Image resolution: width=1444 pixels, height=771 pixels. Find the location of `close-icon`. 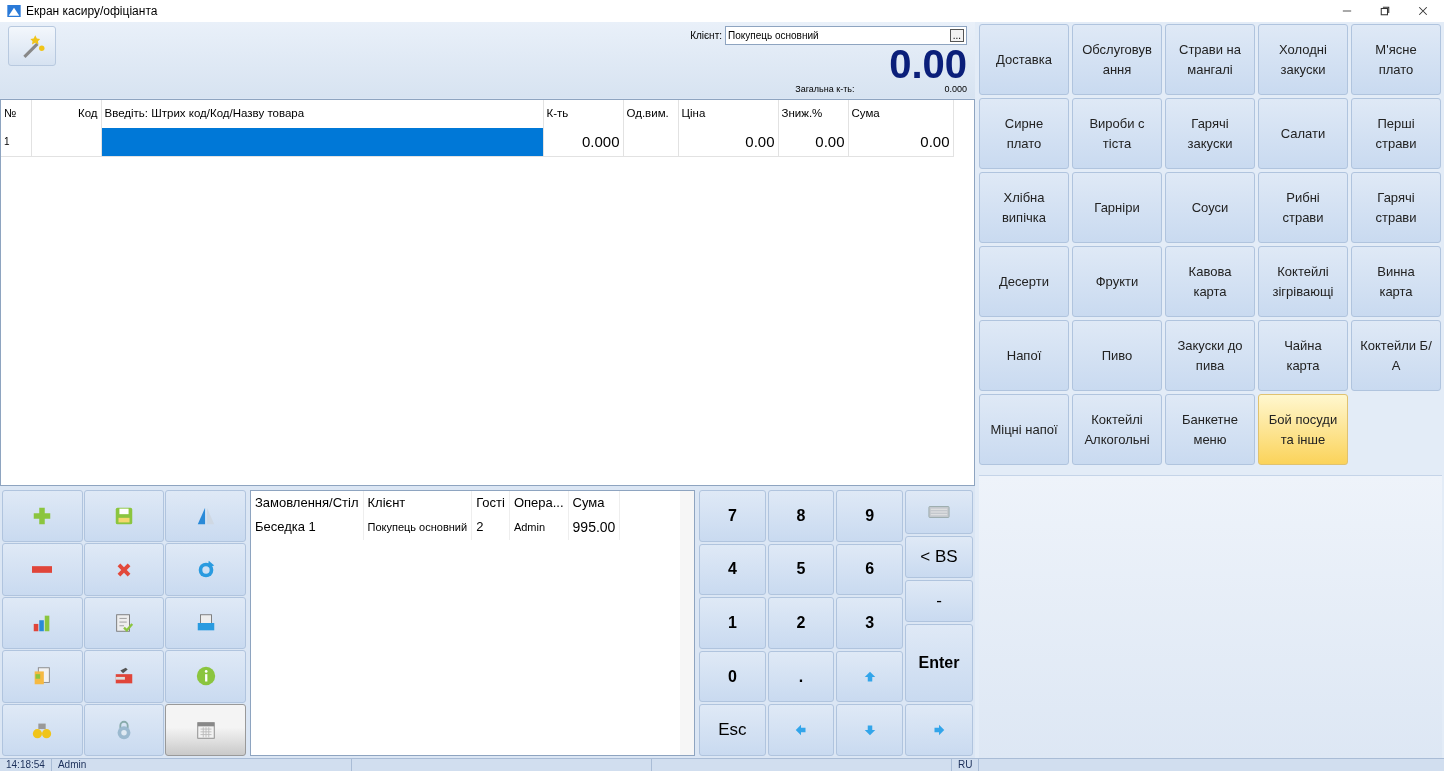

close-icon is located at coordinates (1423, 11).